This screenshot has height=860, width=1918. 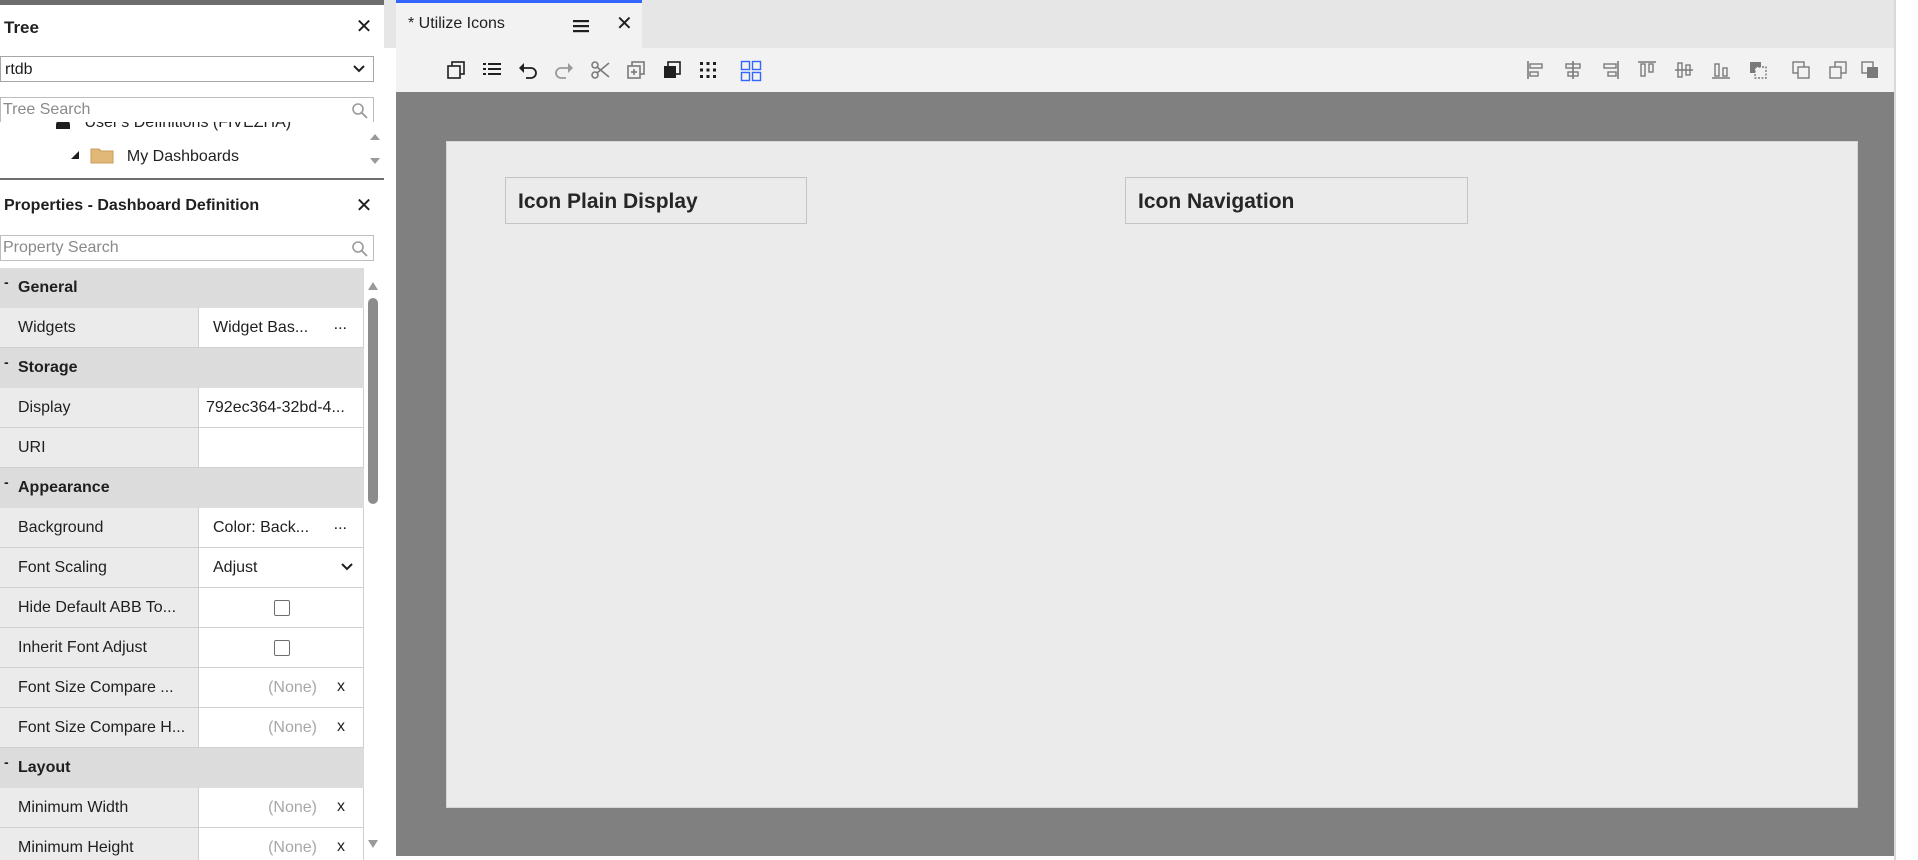 I want to click on section-layout: - Layout, so click(x=182, y=768).